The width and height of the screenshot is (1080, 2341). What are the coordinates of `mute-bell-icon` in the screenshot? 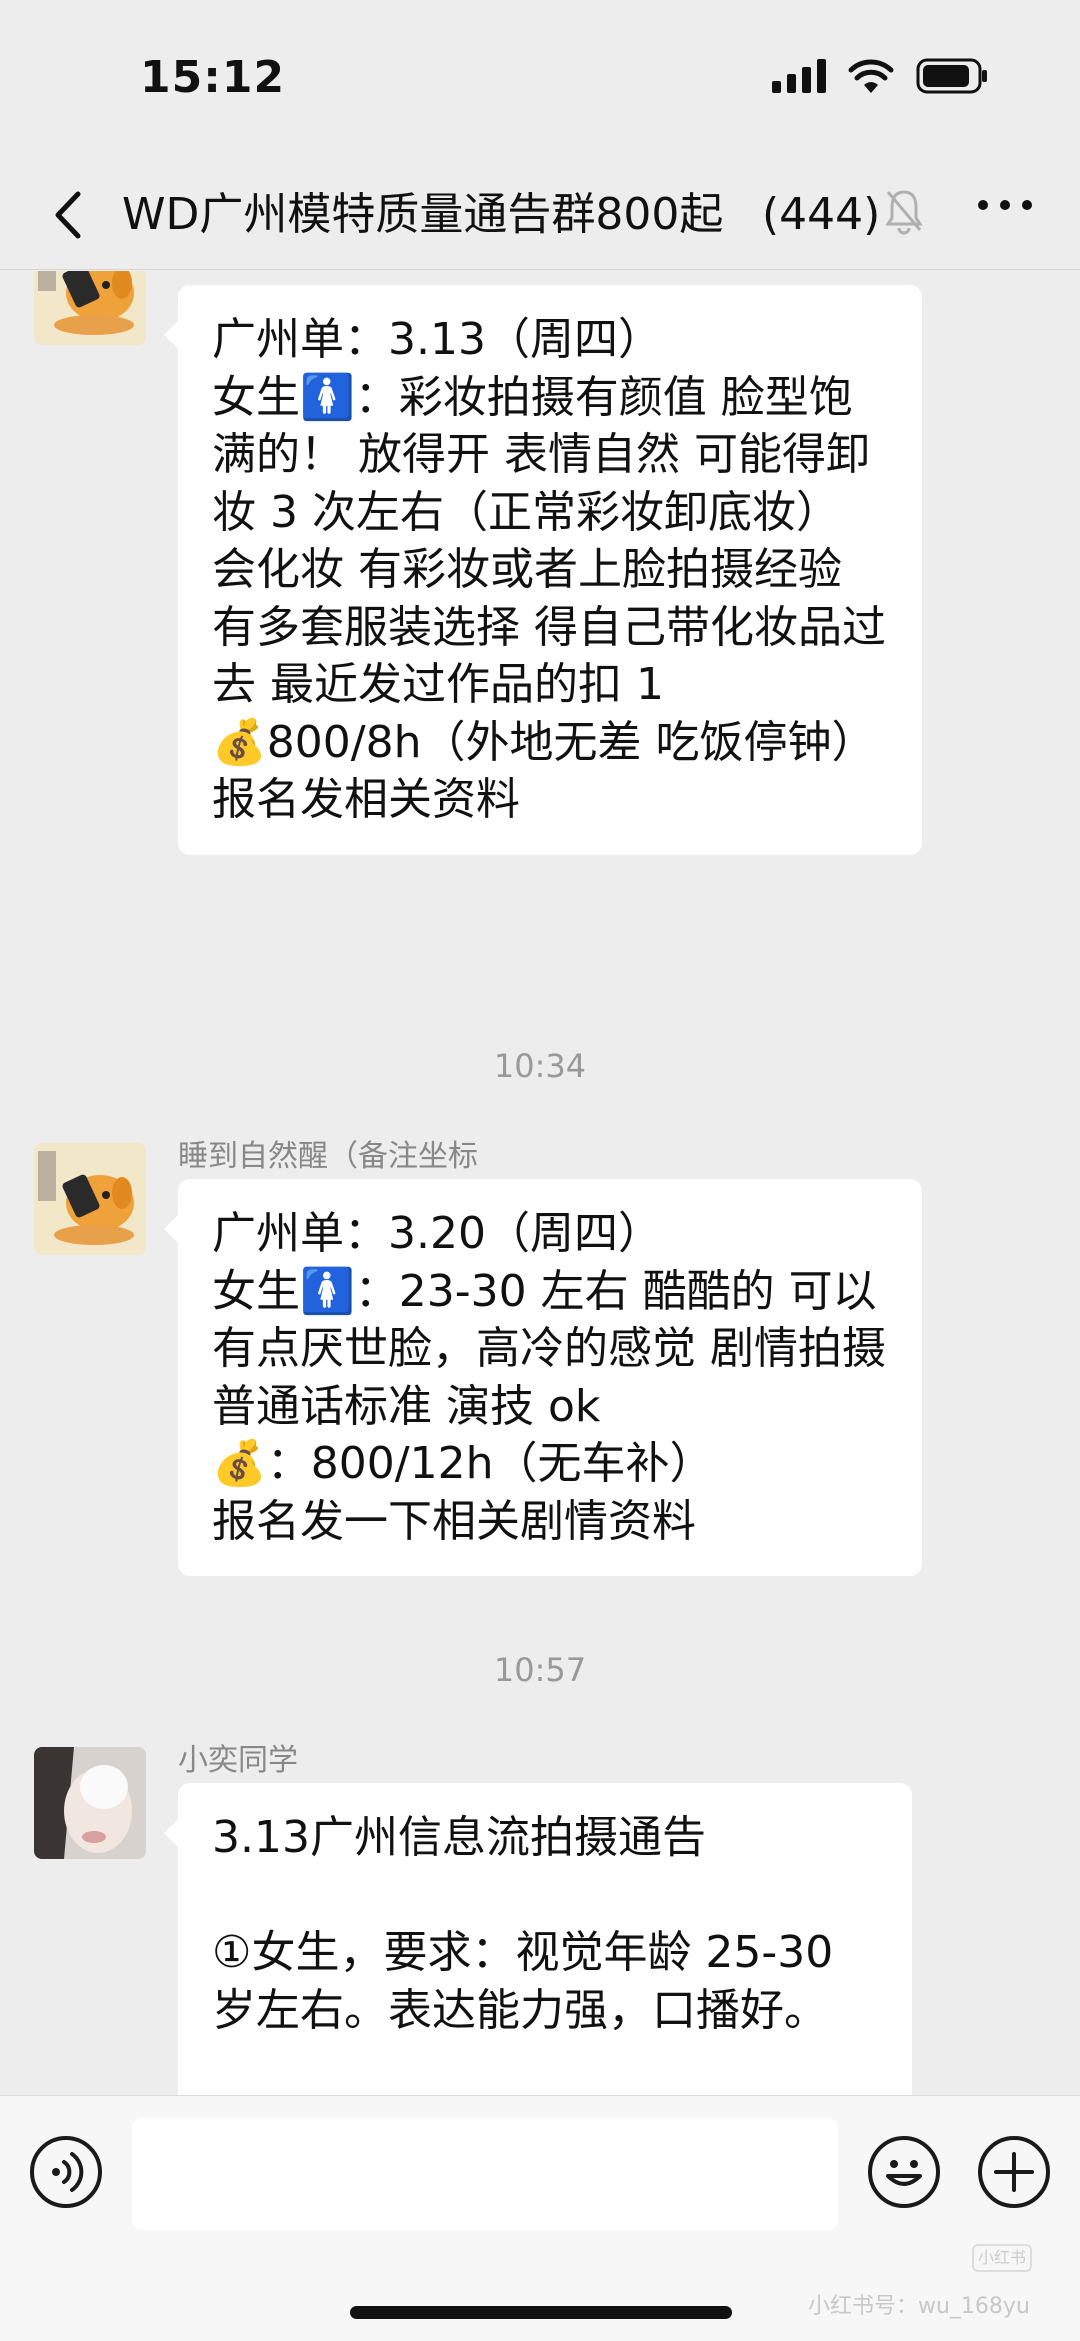 It's located at (904, 212).